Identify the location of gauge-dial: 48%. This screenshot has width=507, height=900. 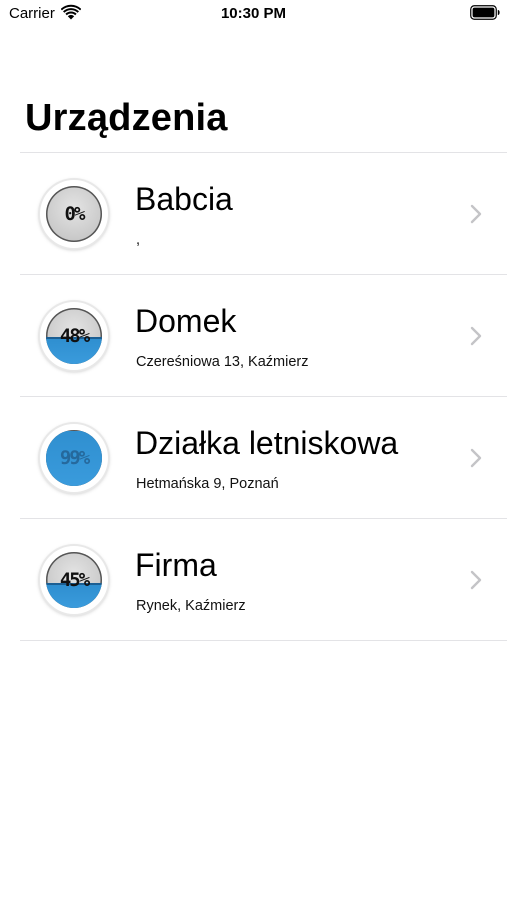
(74, 336).